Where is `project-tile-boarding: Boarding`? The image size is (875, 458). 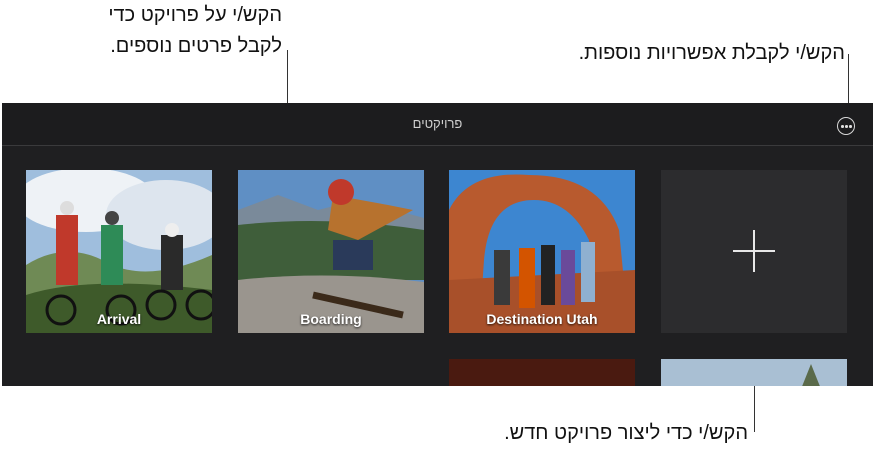
project-tile-boarding: Boarding is located at coordinates (331, 251).